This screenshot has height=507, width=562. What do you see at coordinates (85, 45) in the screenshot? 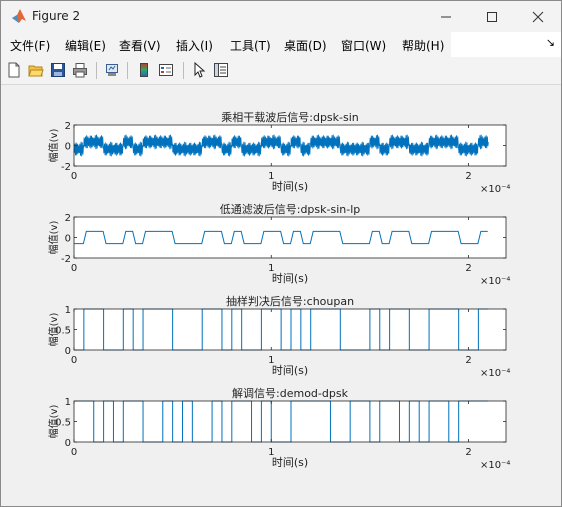
I see `menu-edit: 编辑(E)` at bounding box center [85, 45].